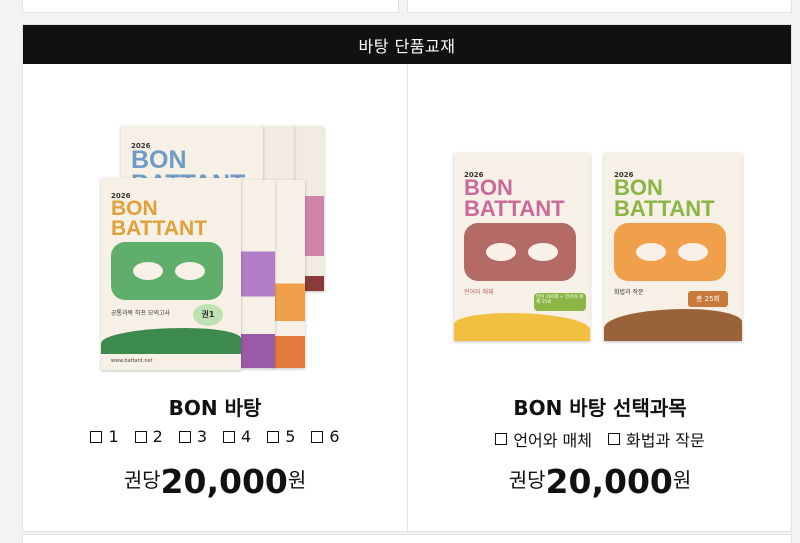  Describe the element at coordinates (148, 436) in the screenshot. I see `option-volume-2: 2` at that location.